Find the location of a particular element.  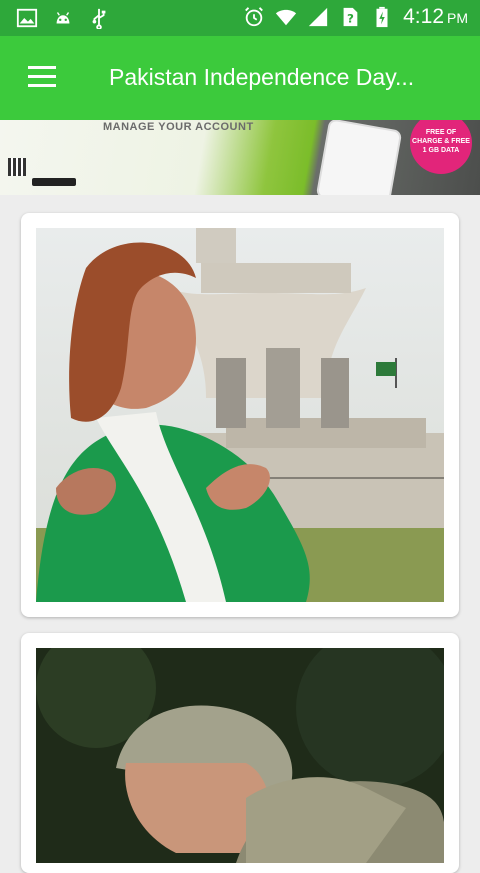

battery-charging-icon is located at coordinates (382, 17).